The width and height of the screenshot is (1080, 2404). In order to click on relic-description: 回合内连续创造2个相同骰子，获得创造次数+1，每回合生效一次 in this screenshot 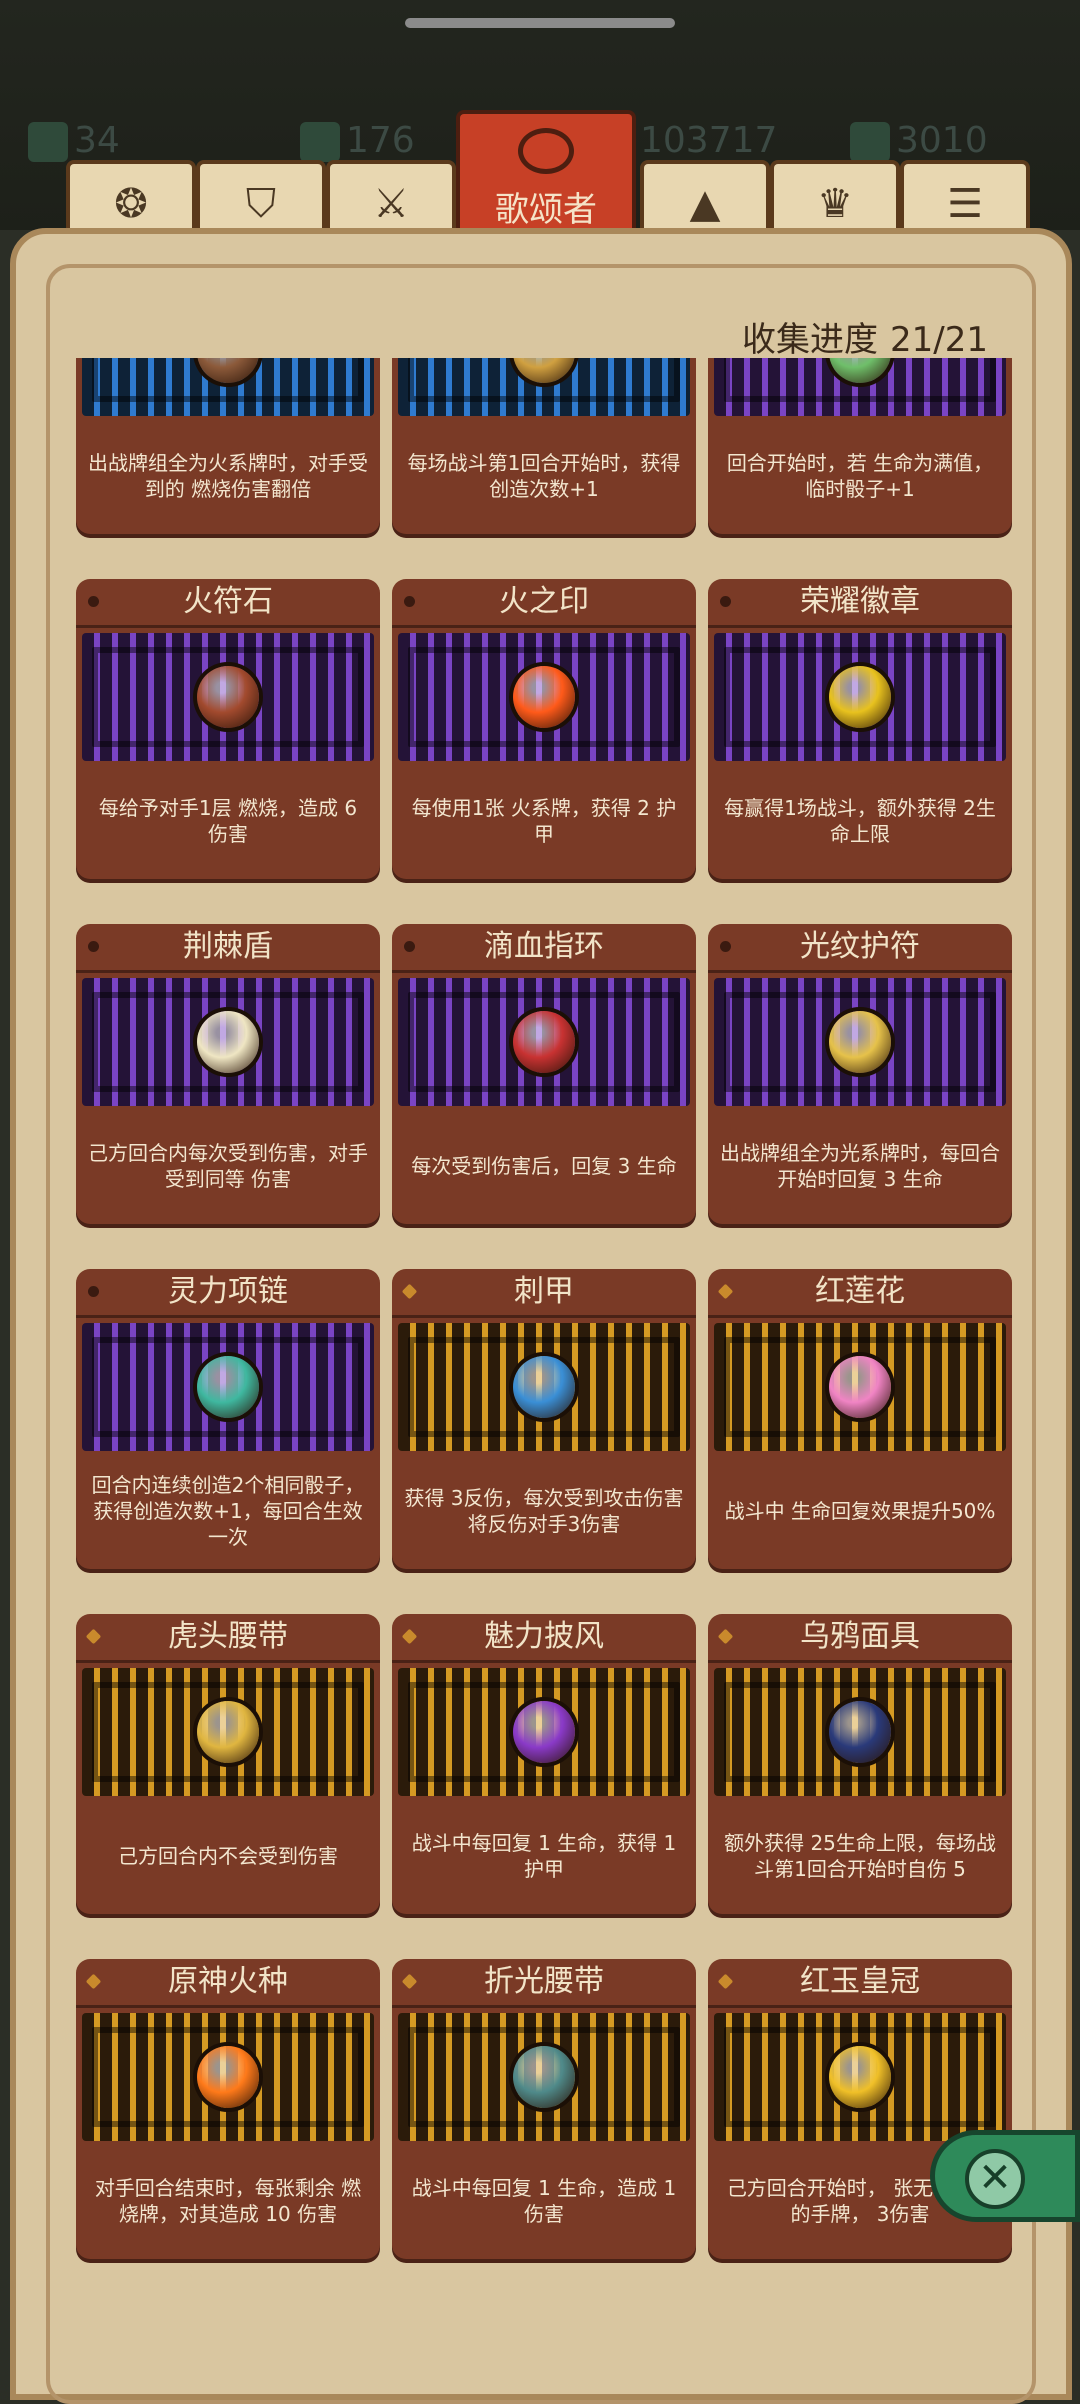, I will do `click(228, 1511)`.